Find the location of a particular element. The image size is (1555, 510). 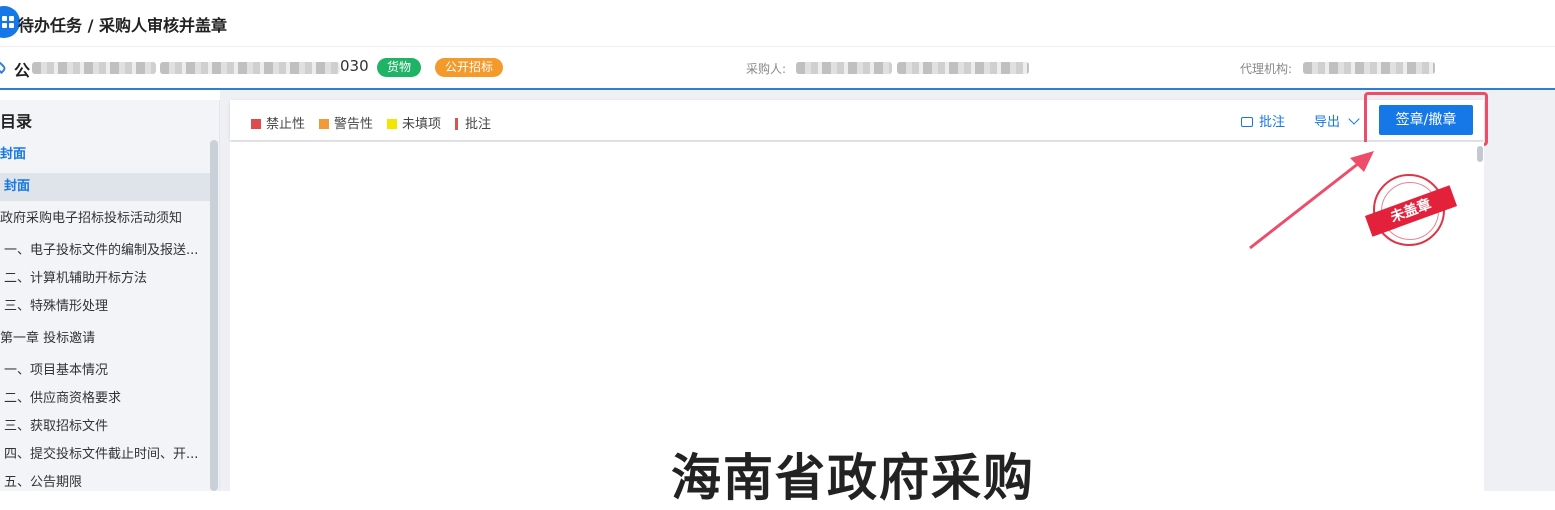

purchaser-label: 采购人: is located at coordinates (766, 69).